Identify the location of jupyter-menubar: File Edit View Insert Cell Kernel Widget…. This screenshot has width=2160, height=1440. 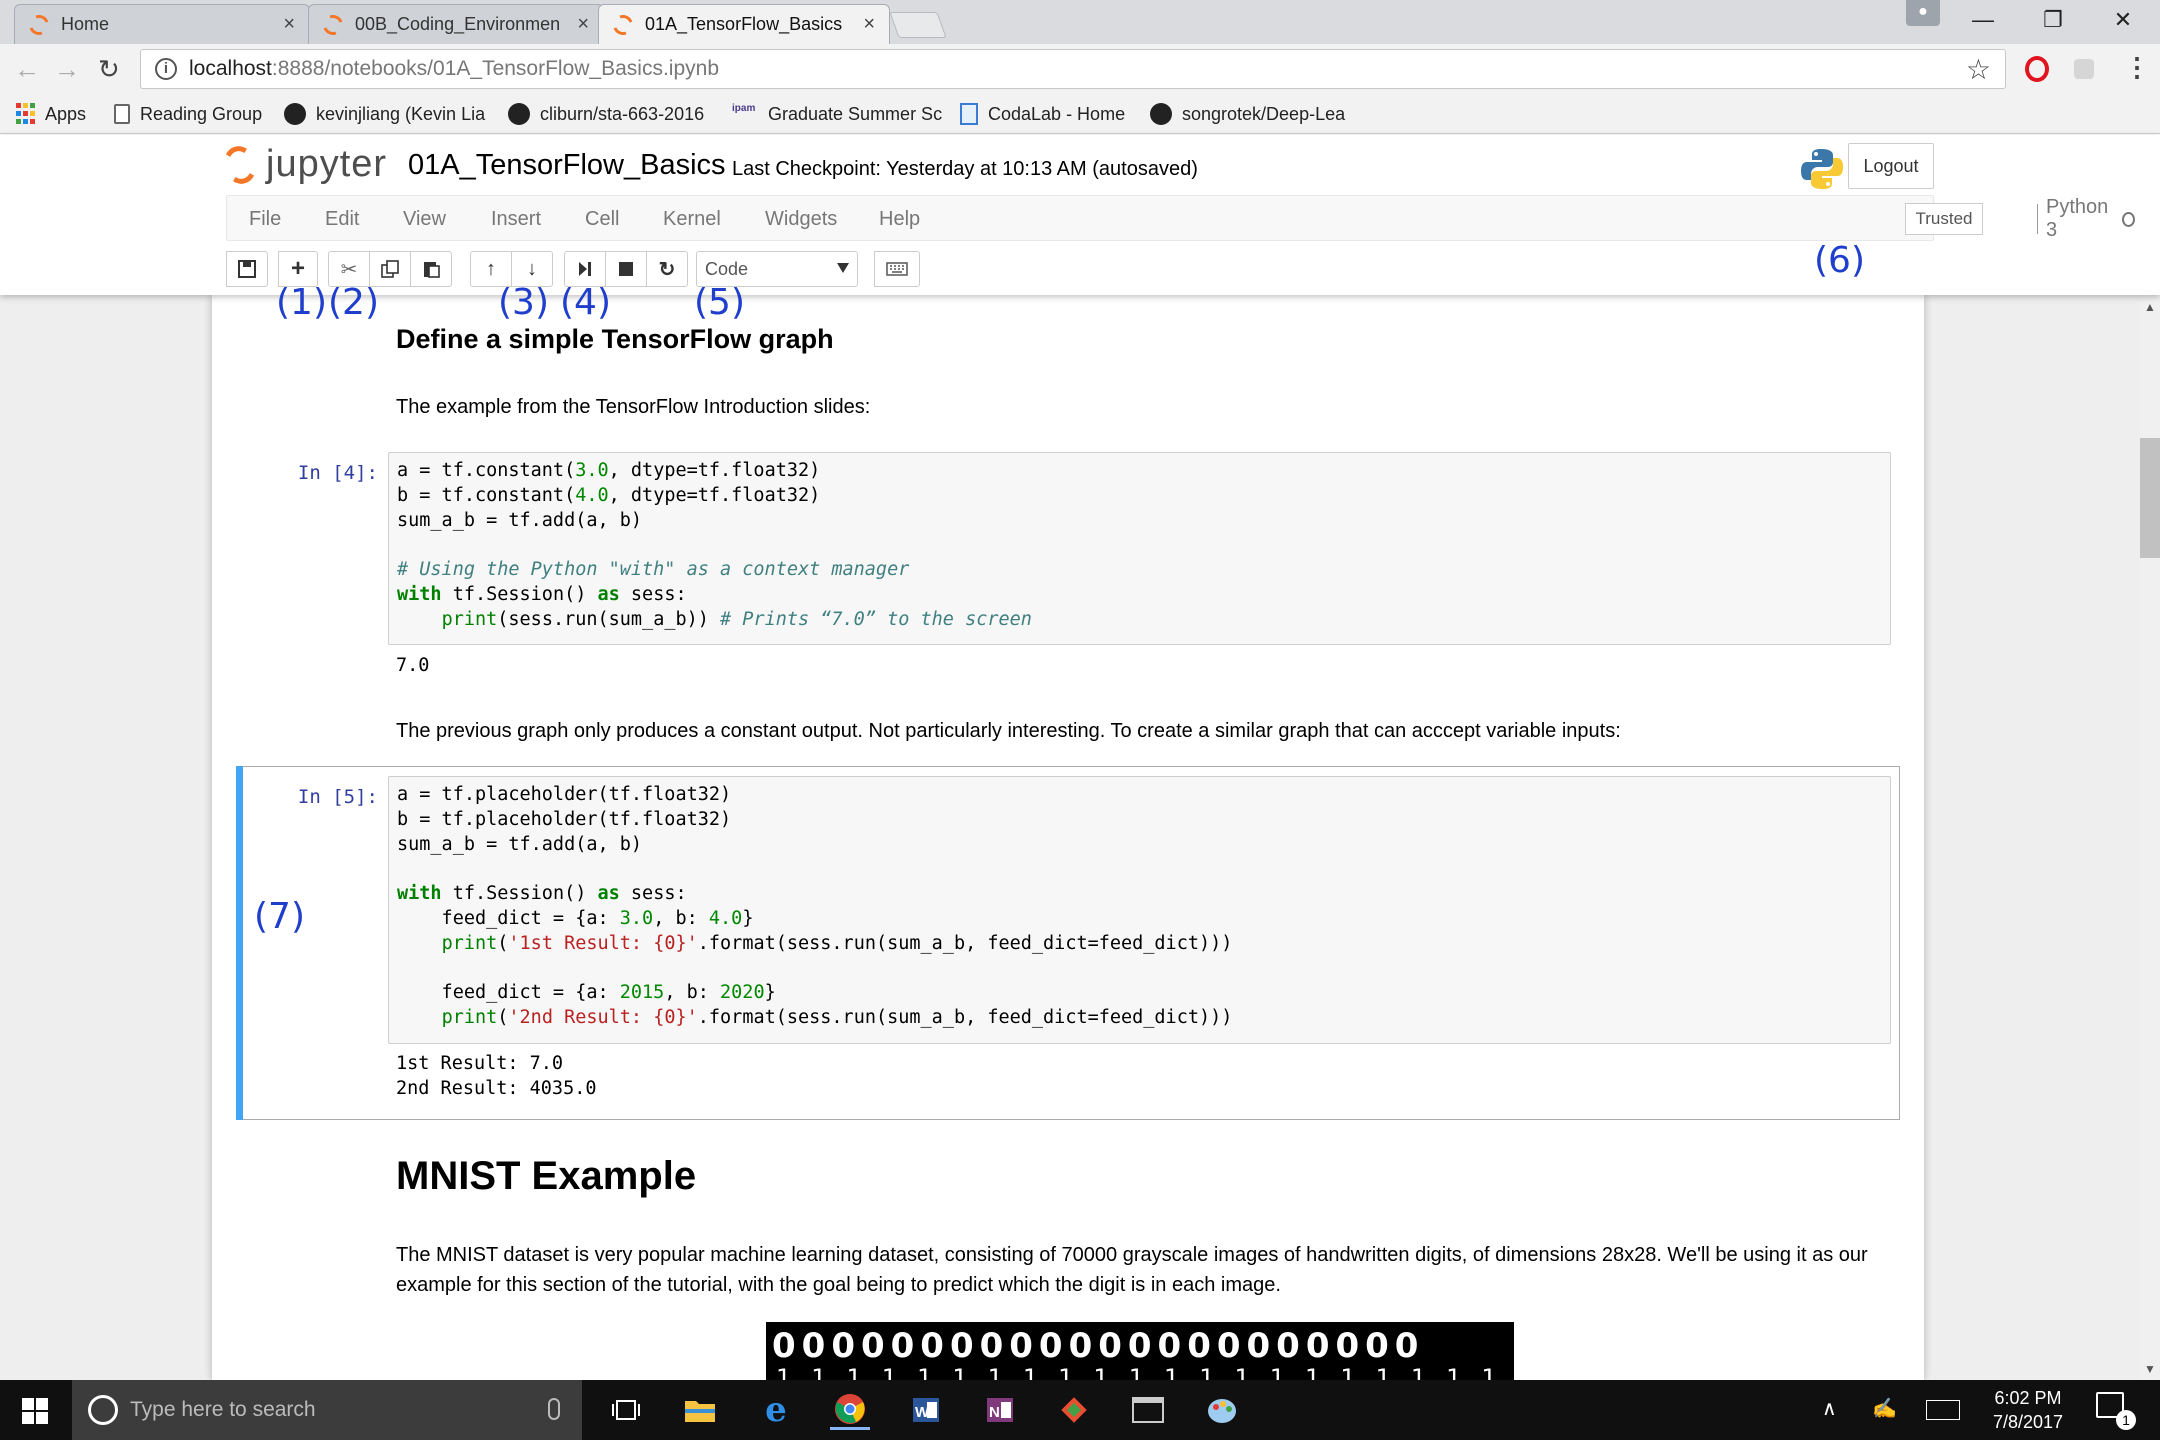
(1181, 218).